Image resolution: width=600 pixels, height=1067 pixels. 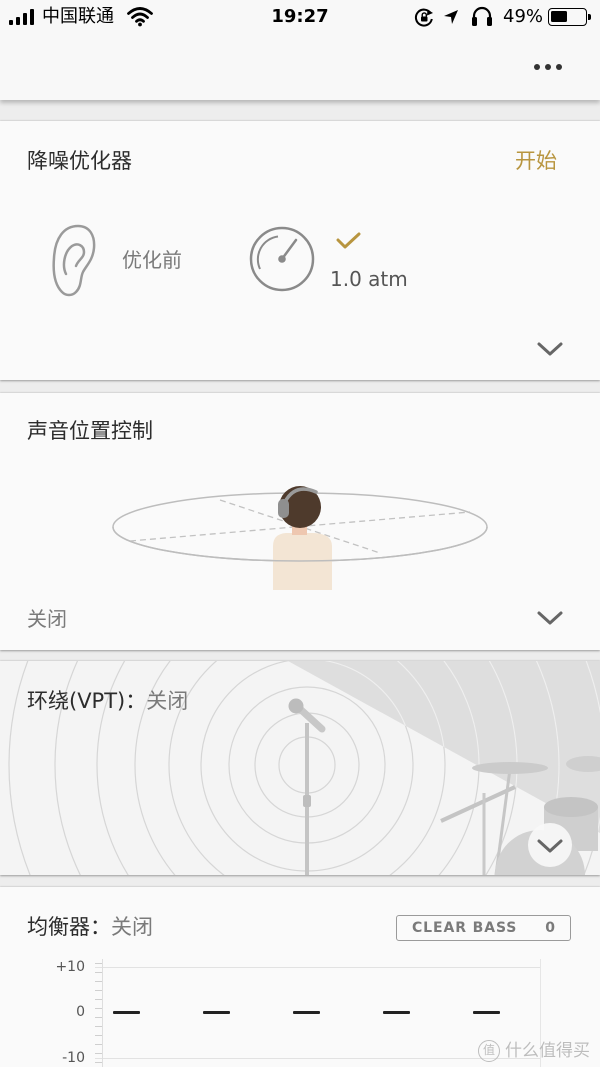 I want to click on pressure-gauge-icon, so click(x=282, y=259).